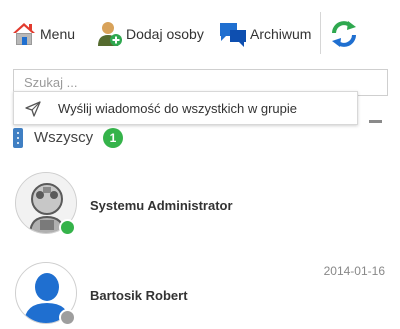 The image size is (400, 329). What do you see at coordinates (139, 295) in the screenshot?
I see `contact-name: Bartosik Robert` at bounding box center [139, 295].